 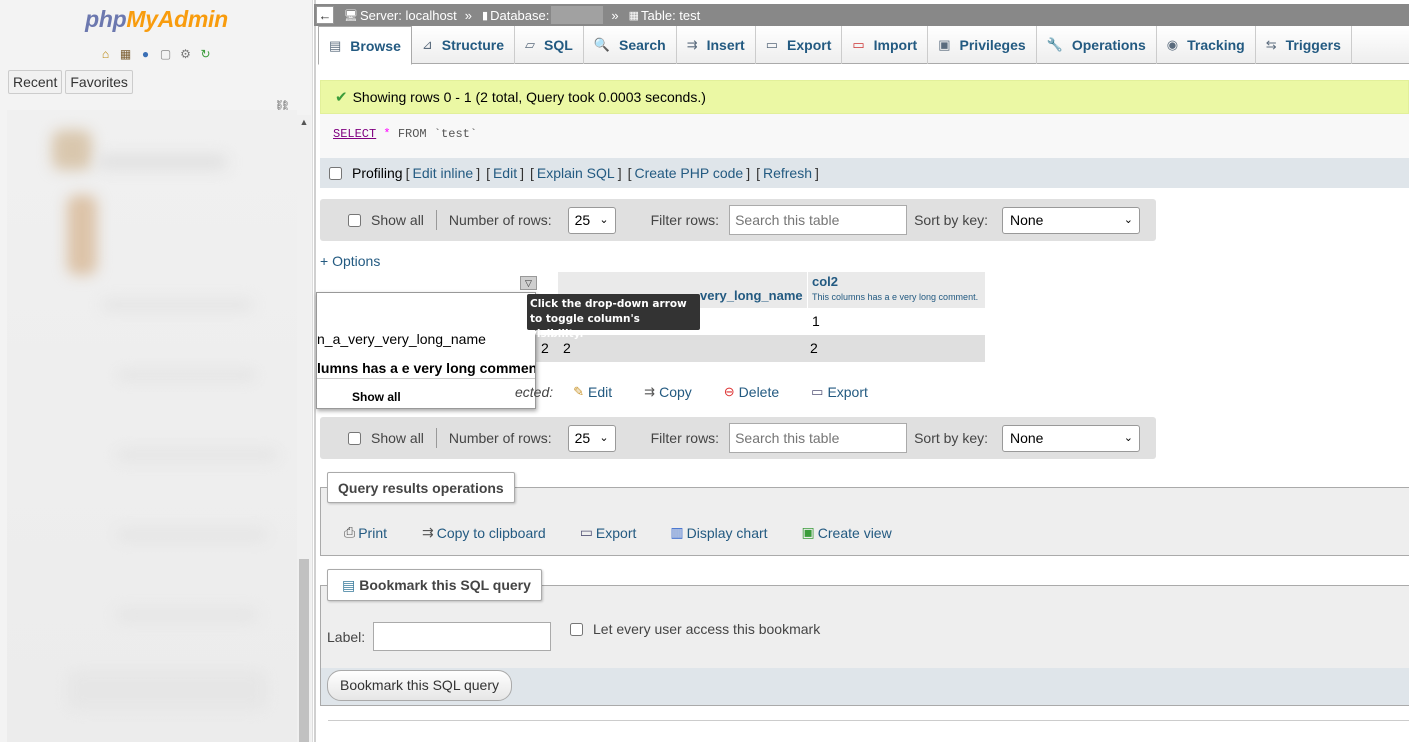 What do you see at coordinates (951, 220) in the screenshot?
I see `sort-by-key-label: Sort by key:` at bounding box center [951, 220].